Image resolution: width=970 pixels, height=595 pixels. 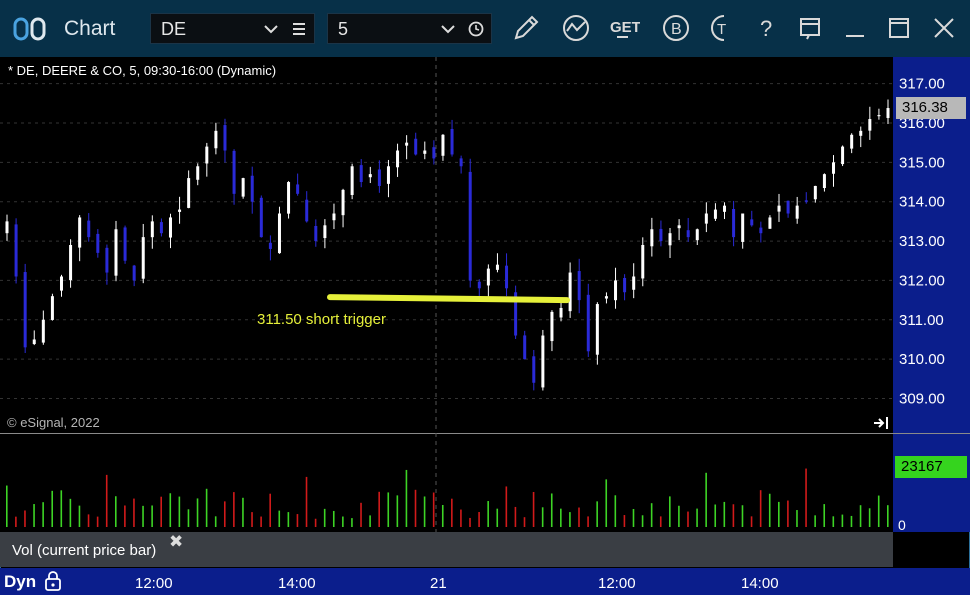 I want to click on window-title: Chart, so click(x=90, y=28).